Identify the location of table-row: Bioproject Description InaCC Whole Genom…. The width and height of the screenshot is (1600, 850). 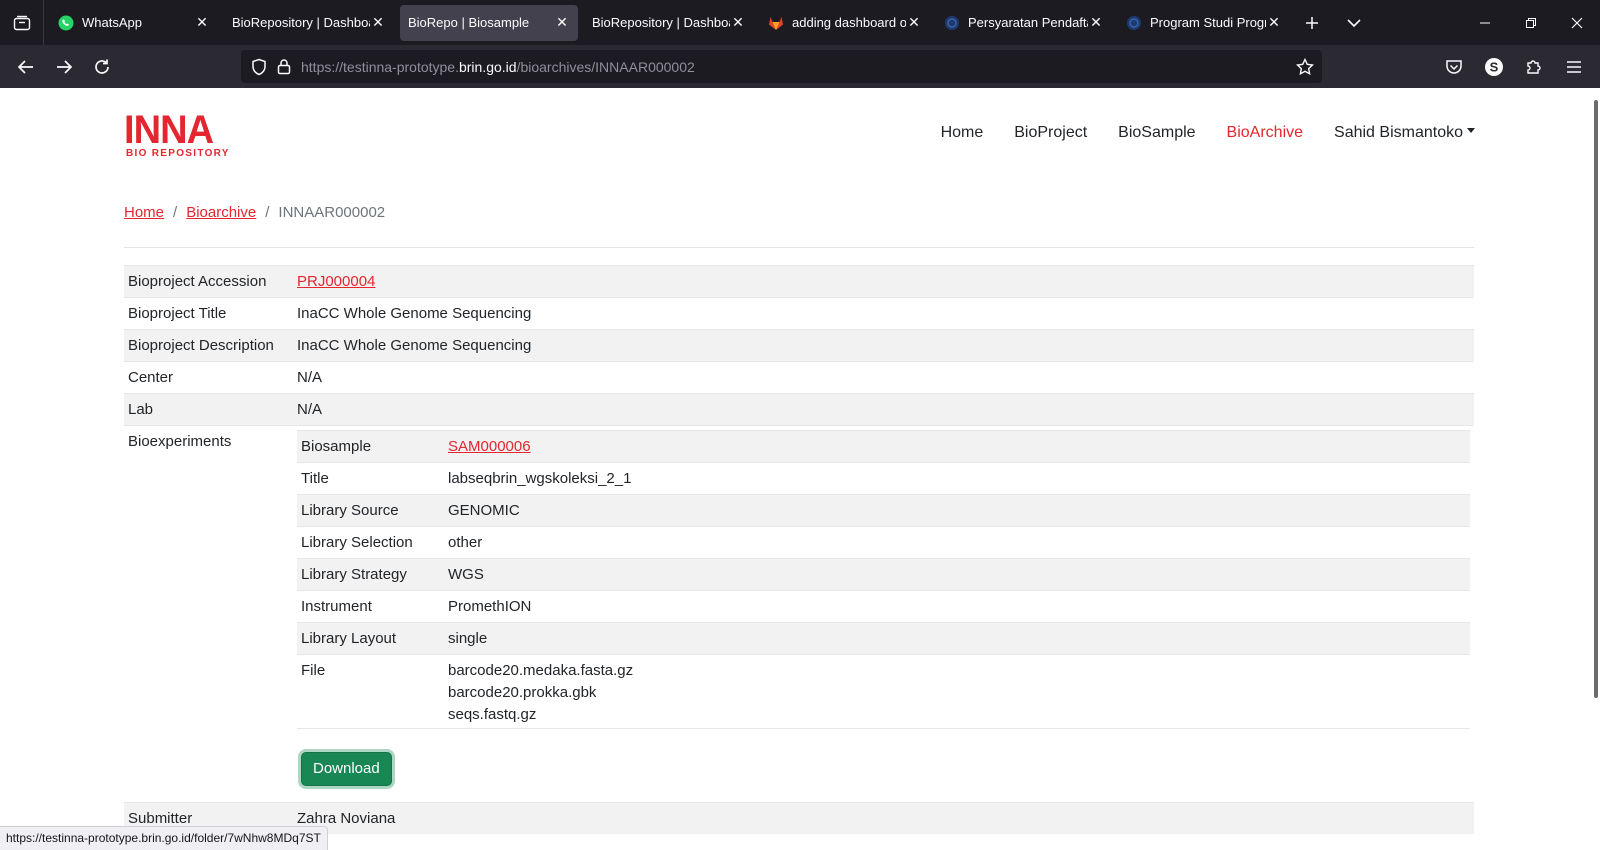
(799, 345).